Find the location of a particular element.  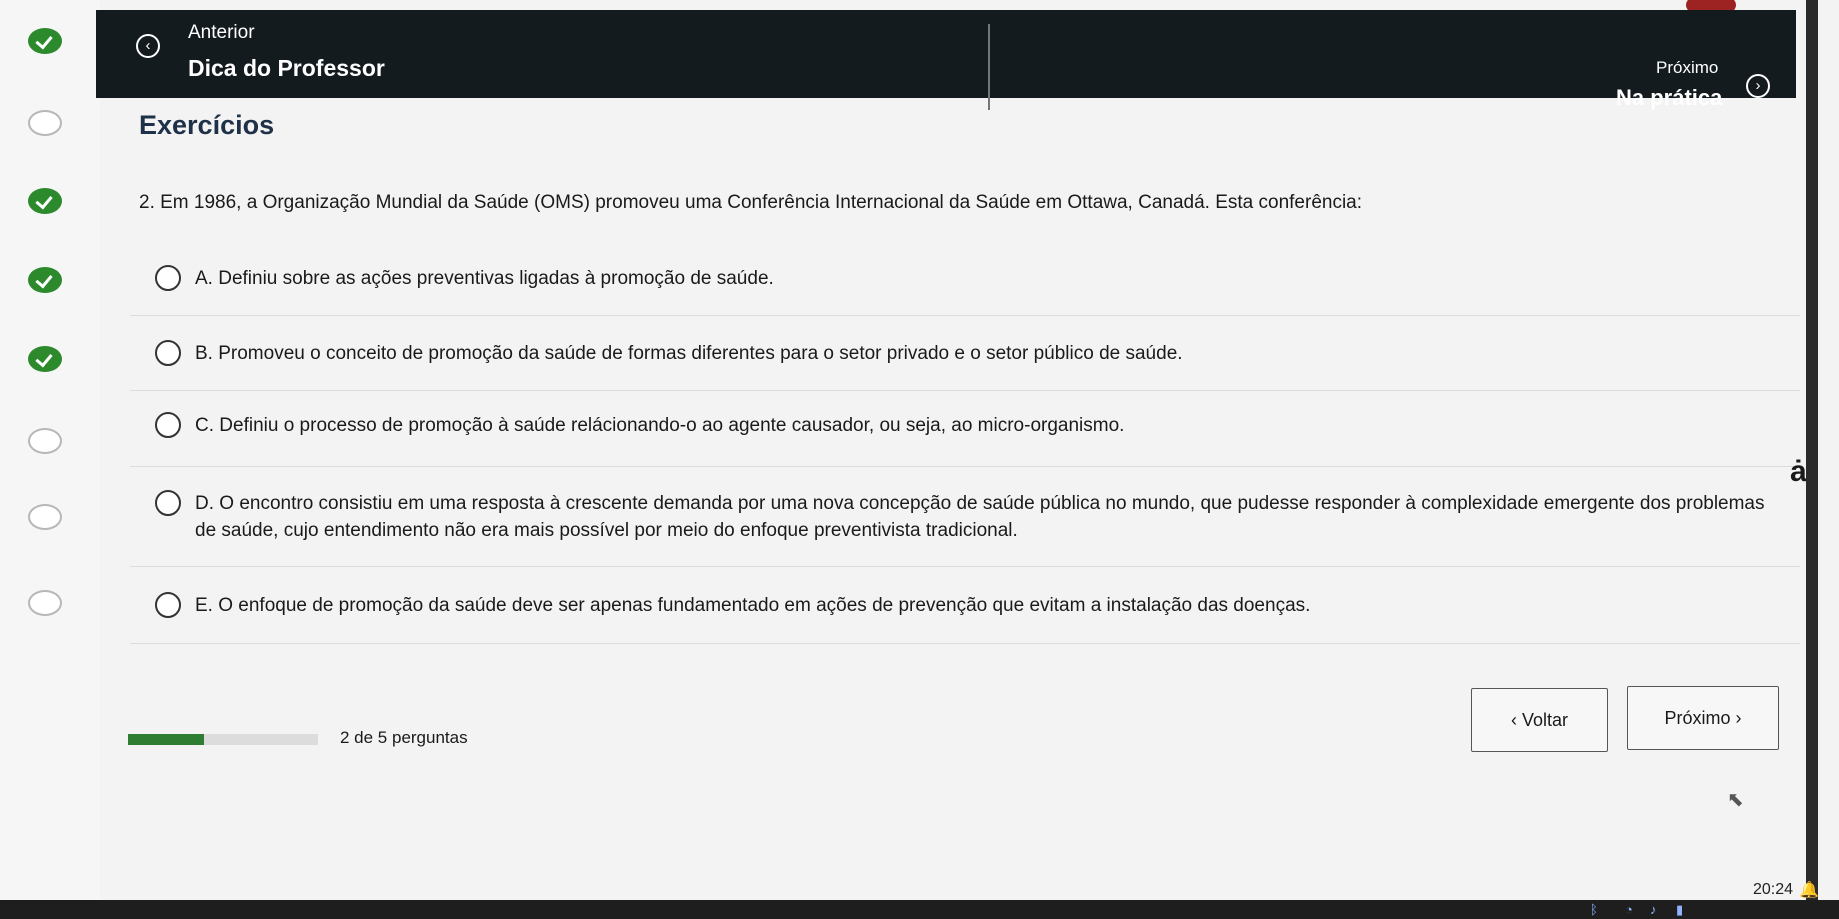

system-taskbar: ᛒ ◔ ♪ ▮ is located at coordinates (919, 909).